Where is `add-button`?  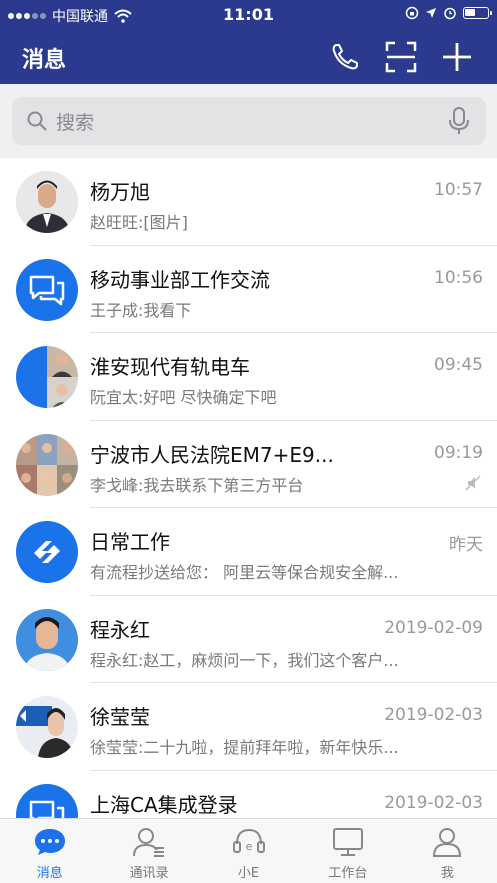 add-button is located at coordinates (457, 57).